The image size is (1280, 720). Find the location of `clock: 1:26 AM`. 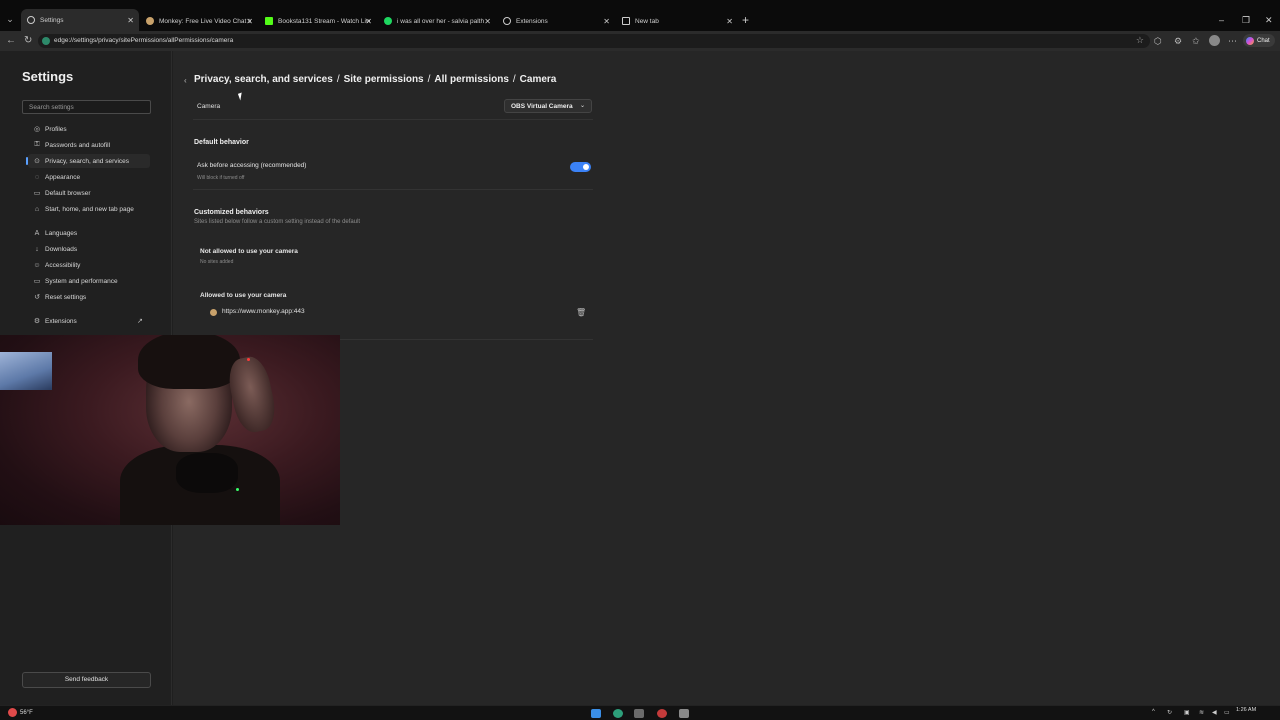

clock: 1:26 AM is located at coordinates (1246, 710).